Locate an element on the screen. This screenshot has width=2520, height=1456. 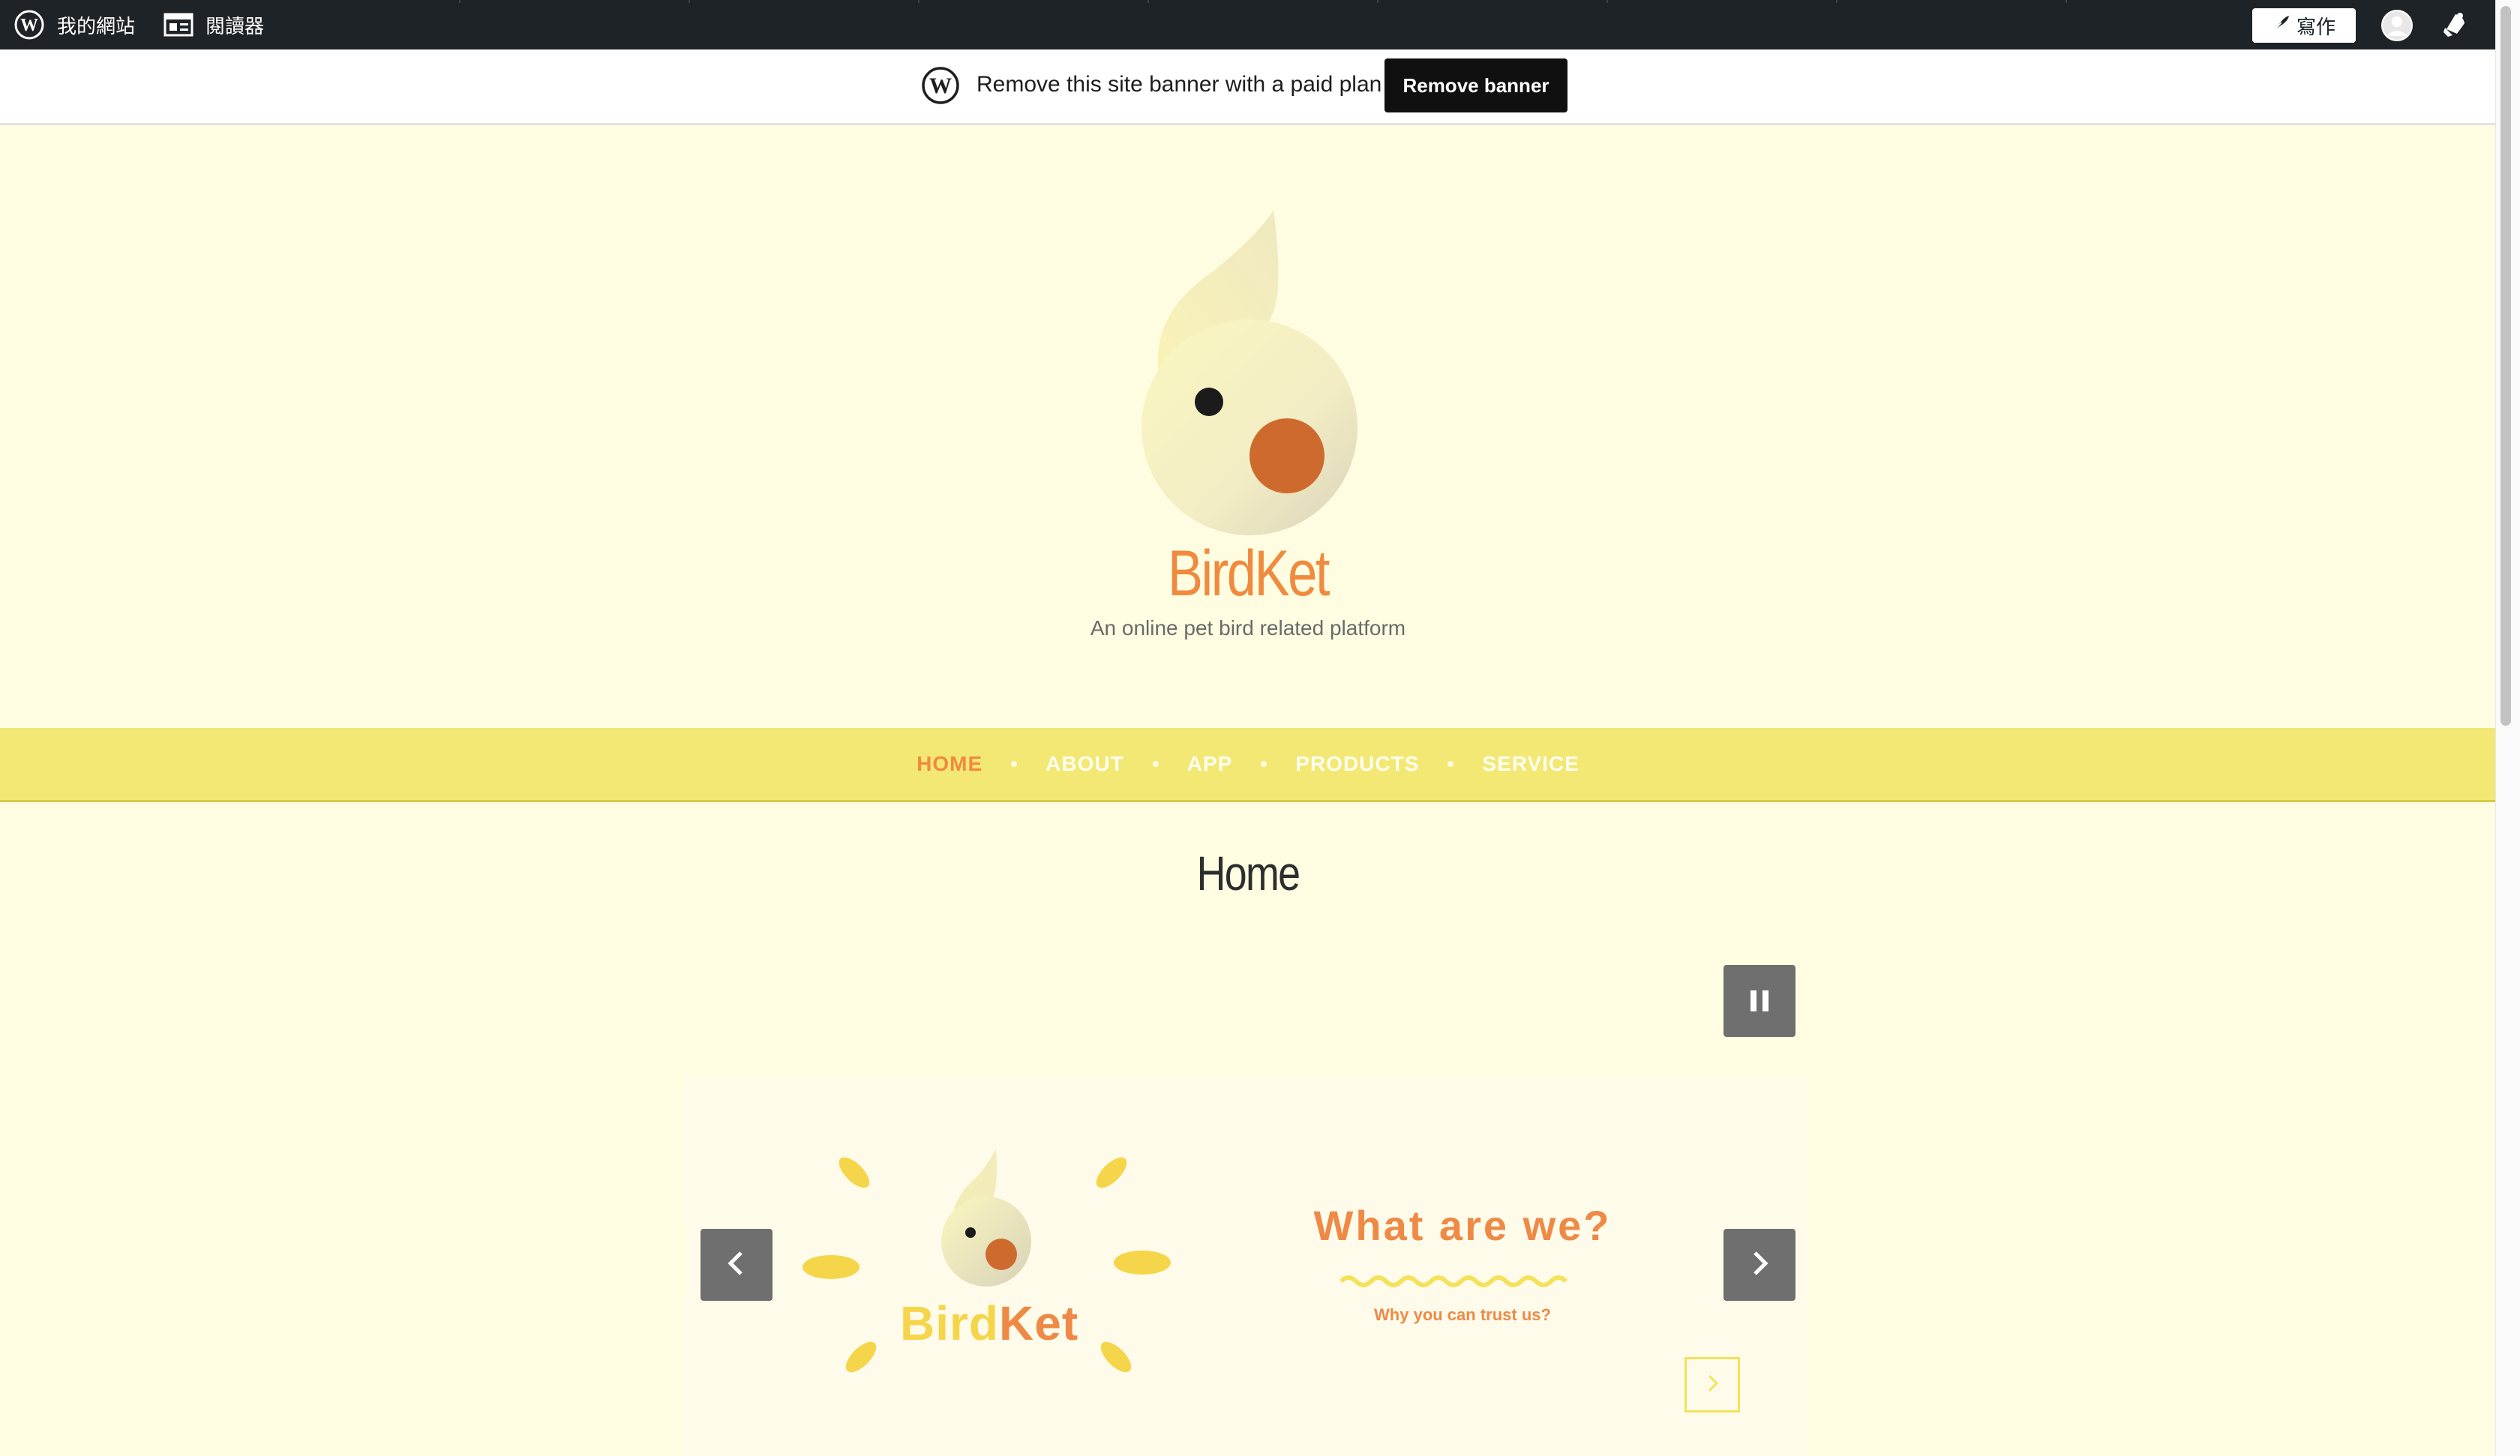
nav-item-service: SERVICE is located at coordinates (1530, 764).